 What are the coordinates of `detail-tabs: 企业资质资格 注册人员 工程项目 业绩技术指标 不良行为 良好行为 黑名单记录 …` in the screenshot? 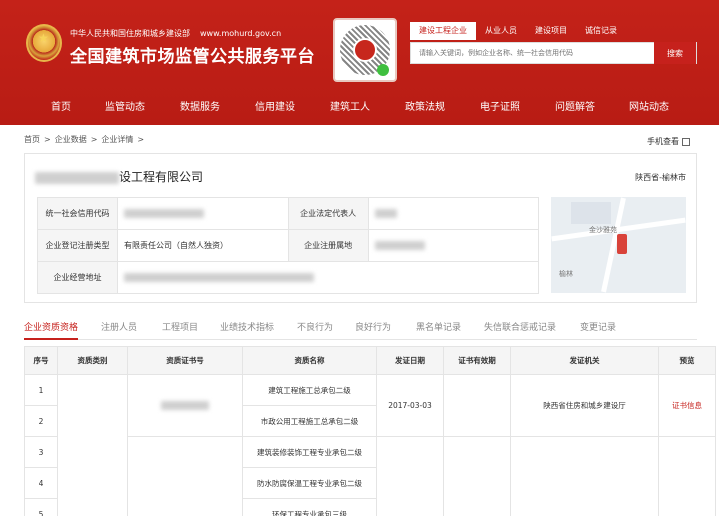 It's located at (360, 330).